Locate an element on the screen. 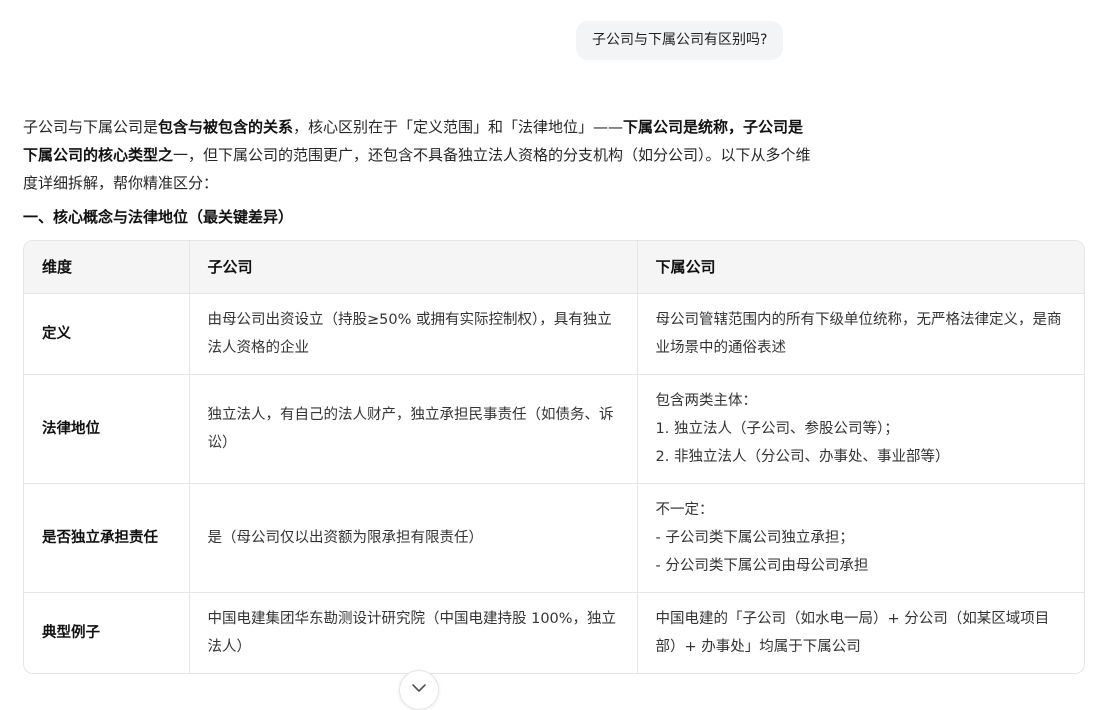 The width and height of the screenshot is (1105, 710). user-message-text: 子公司与下属公司有区别吗? is located at coordinates (680, 40).